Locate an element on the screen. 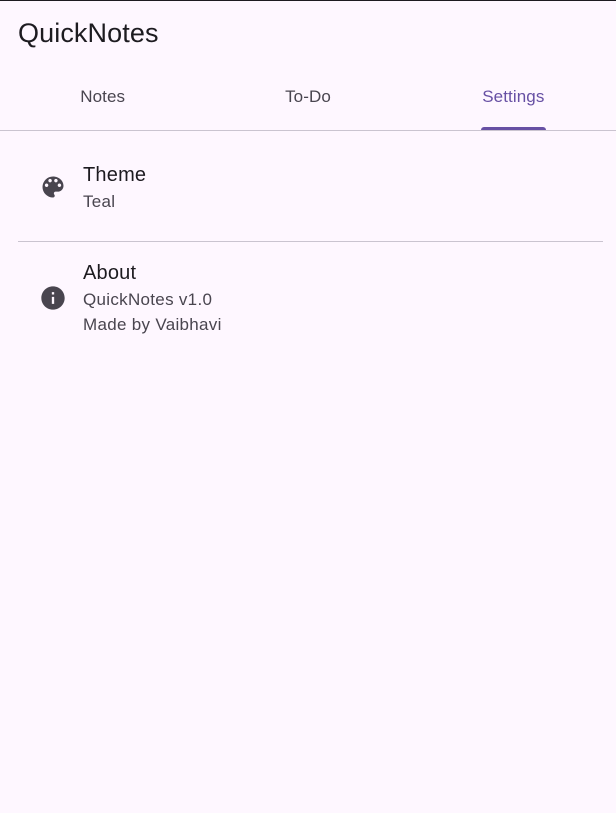 This screenshot has width=616, height=813. palette-icon is located at coordinates (50, 187).